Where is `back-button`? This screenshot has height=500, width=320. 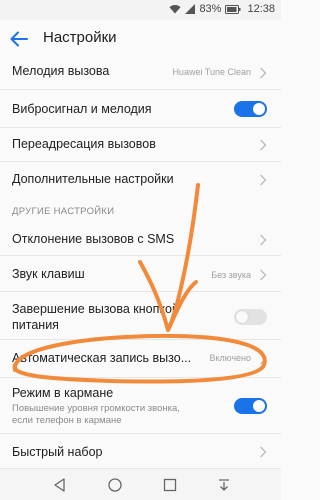
back-button is located at coordinates (19, 39).